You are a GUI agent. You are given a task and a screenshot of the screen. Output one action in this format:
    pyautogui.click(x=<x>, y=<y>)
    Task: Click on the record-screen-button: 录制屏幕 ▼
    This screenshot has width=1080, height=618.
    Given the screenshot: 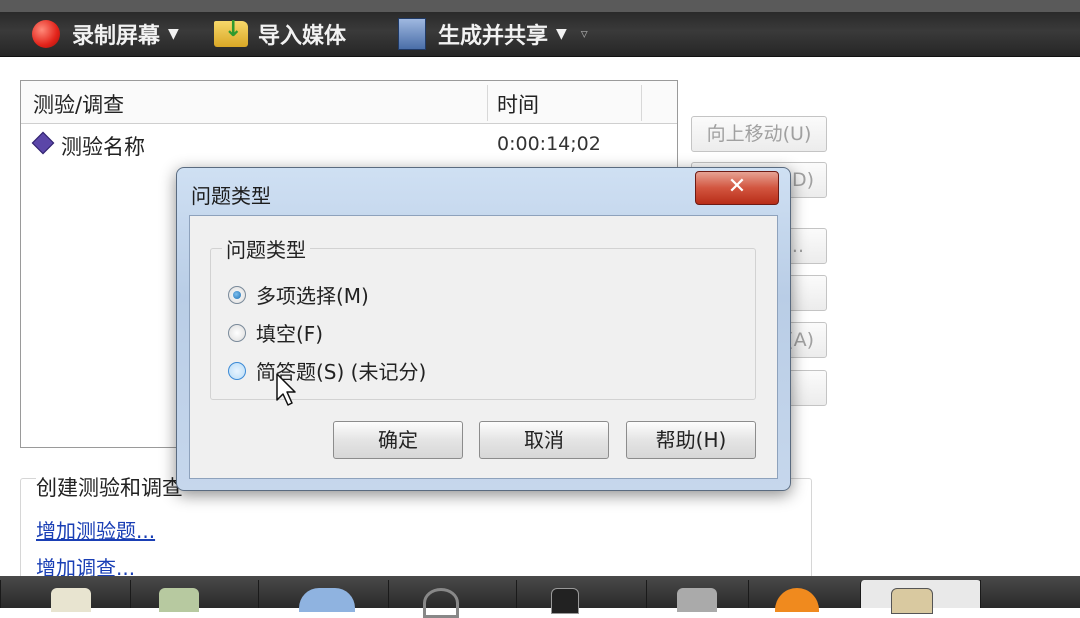 What is the action you would take?
    pyautogui.click(x=105, y=34)
    